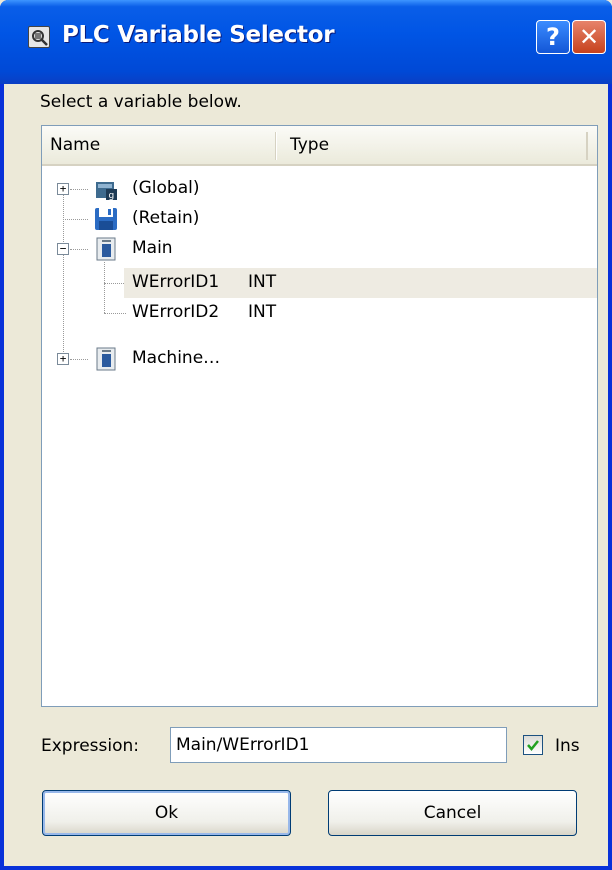  I want to click on tree-node-label: Main, so click(152, 248).